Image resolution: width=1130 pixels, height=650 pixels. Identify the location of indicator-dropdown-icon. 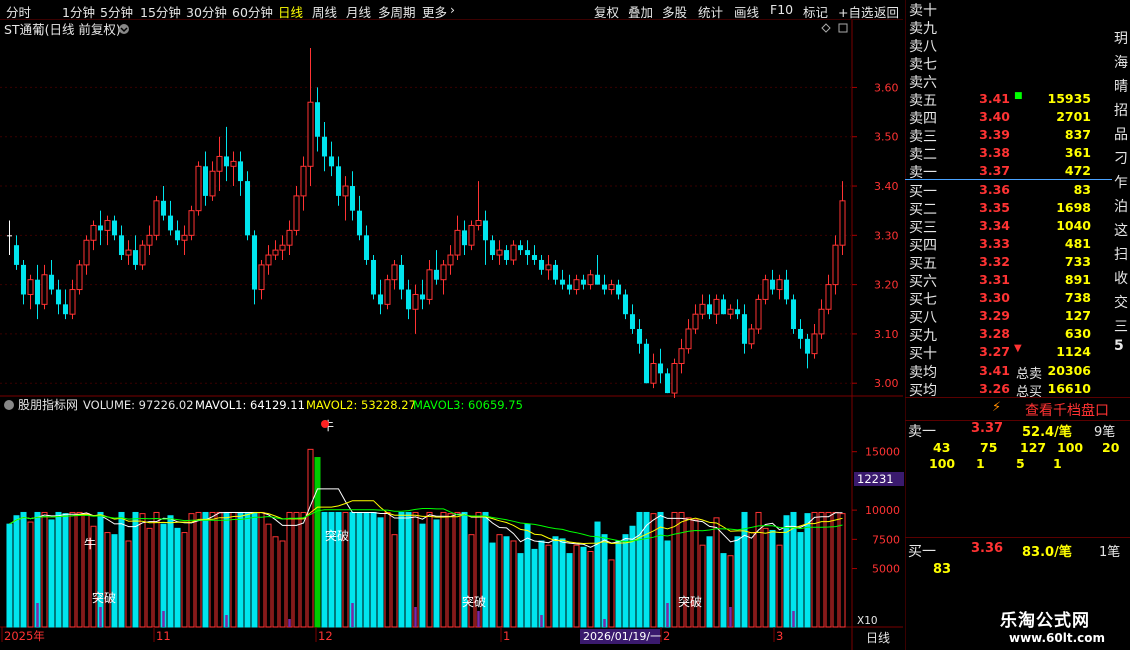
(9, 405).